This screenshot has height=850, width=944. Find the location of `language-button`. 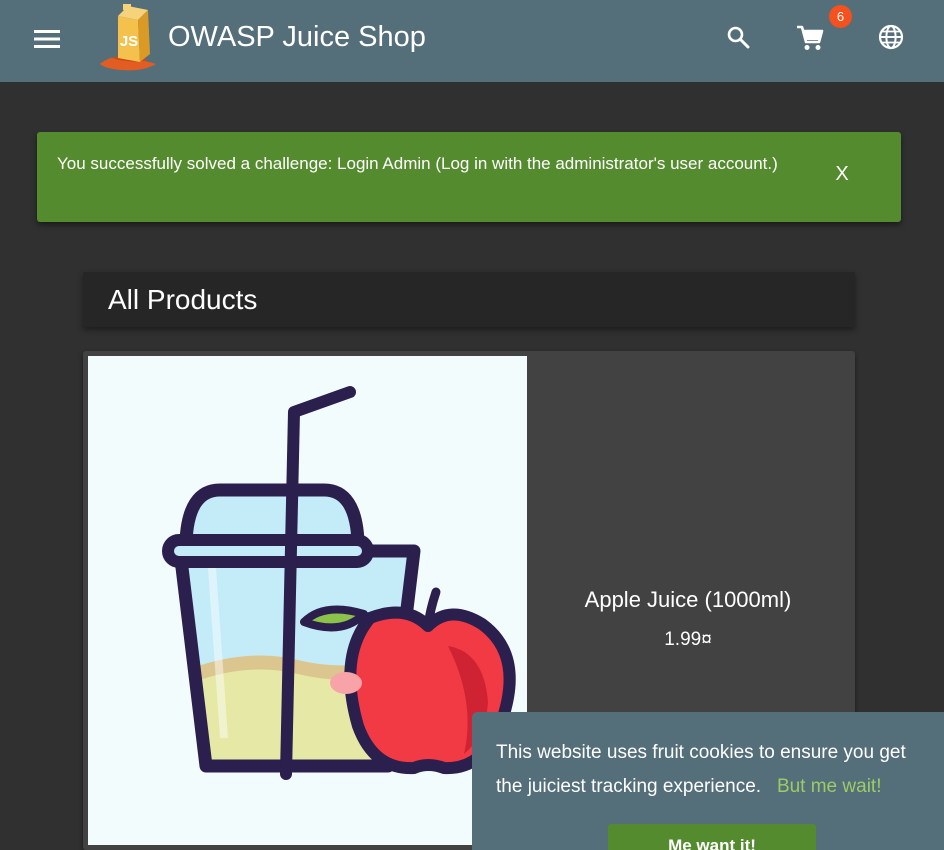

language-button is located at coordinates (891, 37).